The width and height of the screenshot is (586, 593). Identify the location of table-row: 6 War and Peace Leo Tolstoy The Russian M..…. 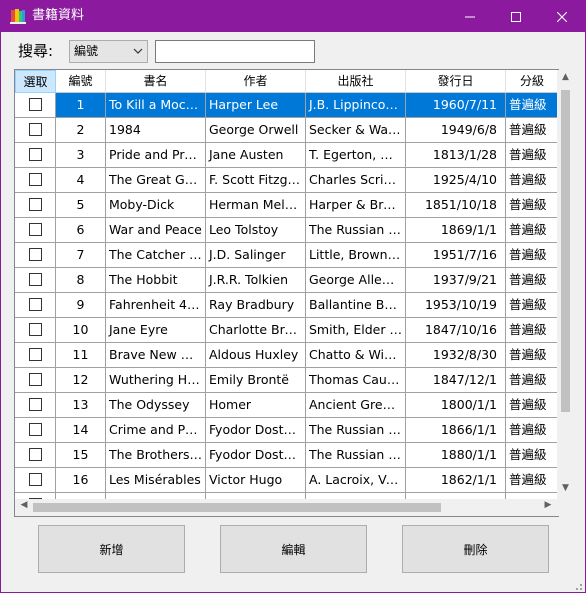
(286, 230).